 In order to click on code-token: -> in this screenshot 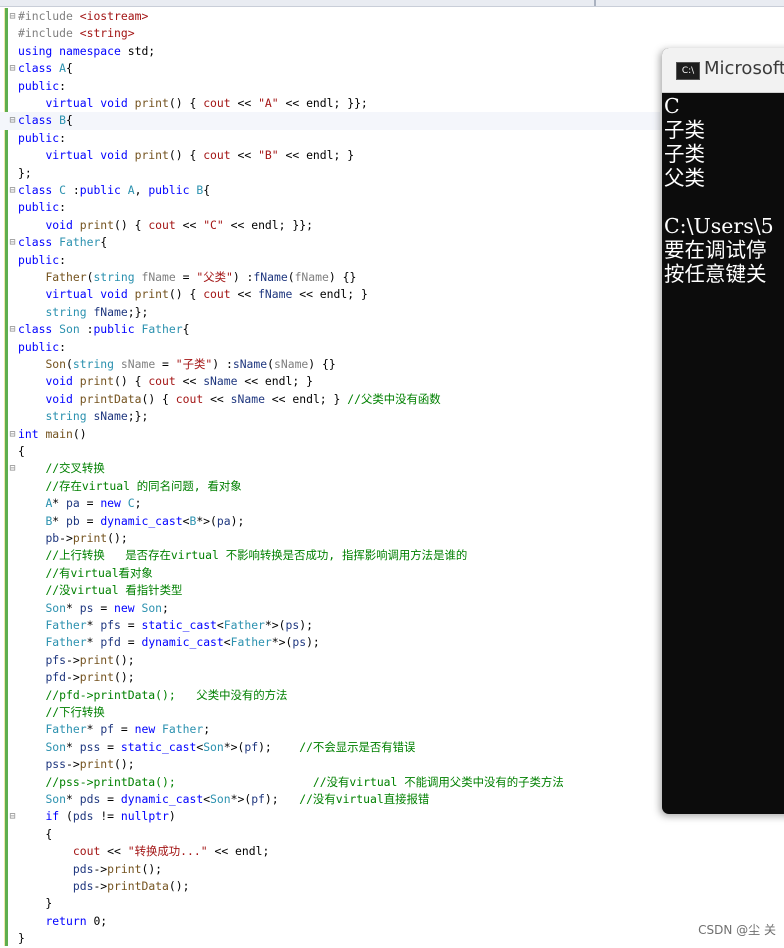, I will do `click(100, 886)`.